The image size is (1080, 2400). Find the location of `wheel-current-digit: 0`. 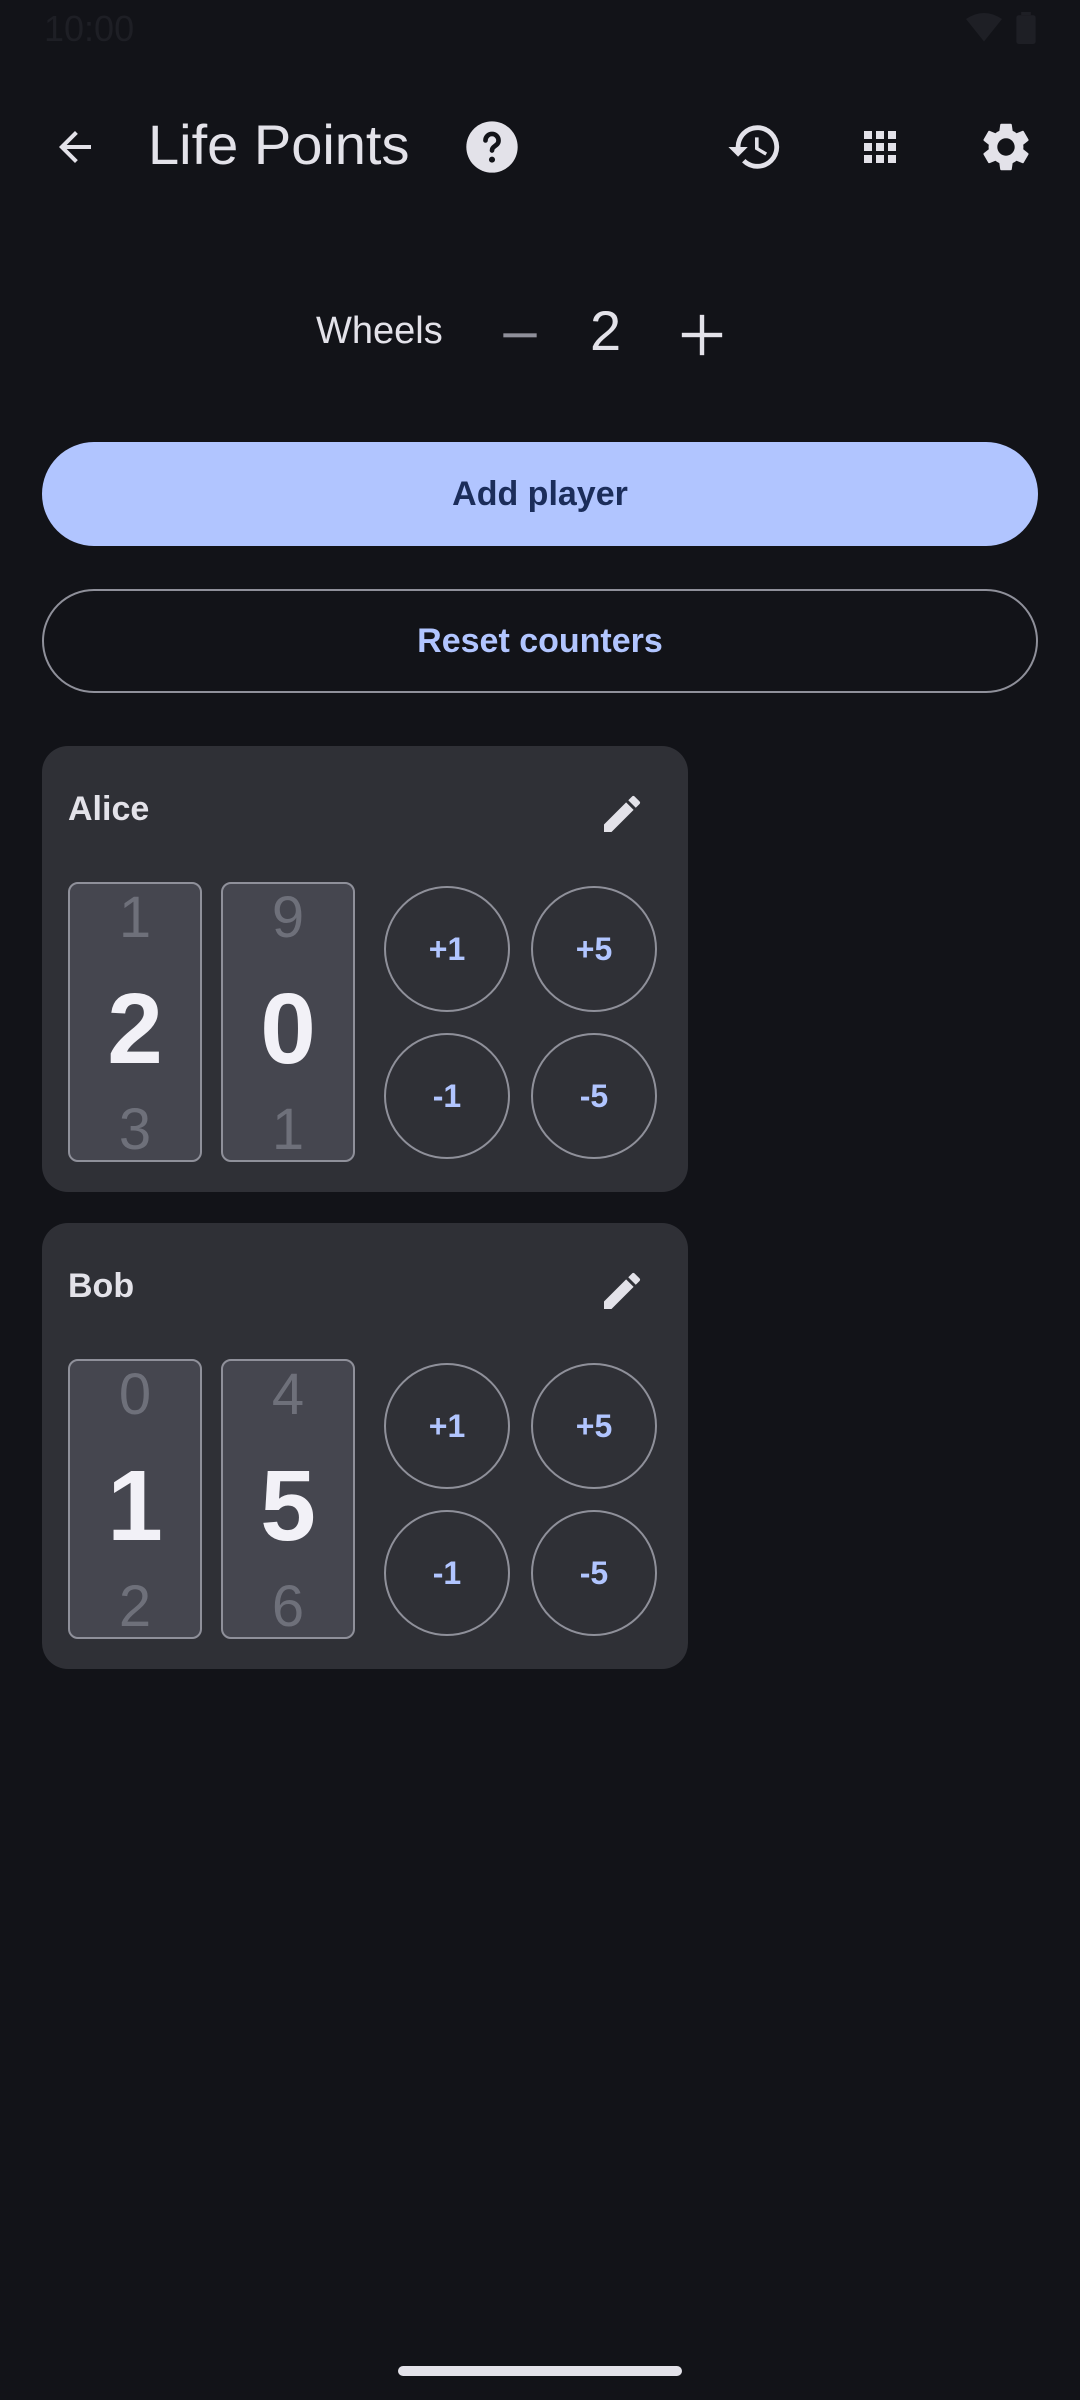

wheel-current-digit: 0 is located at coordinates (288, 1029).